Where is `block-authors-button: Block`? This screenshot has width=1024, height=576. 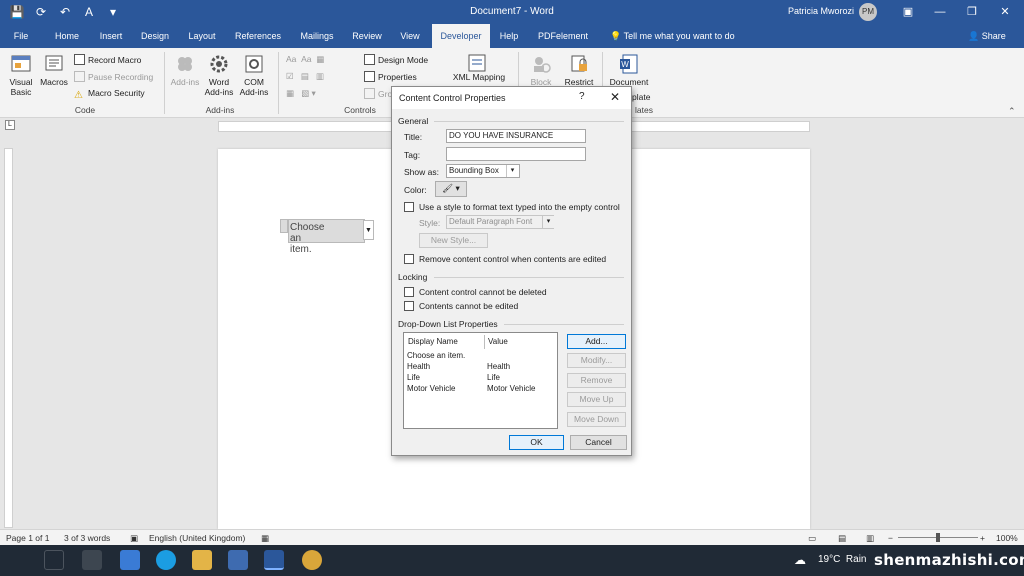
block-authors-button: Block is located at coordinates (541, 70).